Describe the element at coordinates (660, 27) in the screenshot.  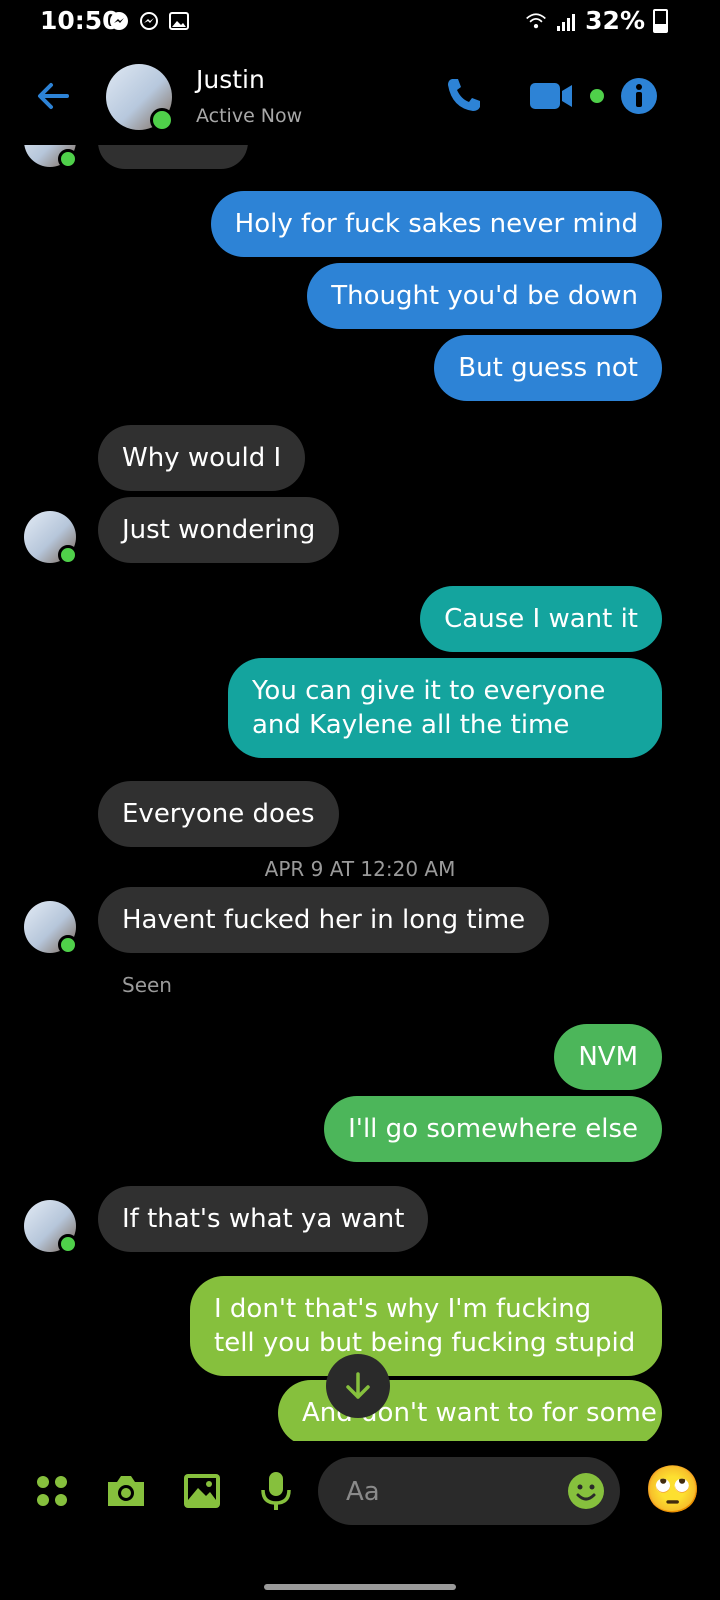
I see `battery-fill` at that location.